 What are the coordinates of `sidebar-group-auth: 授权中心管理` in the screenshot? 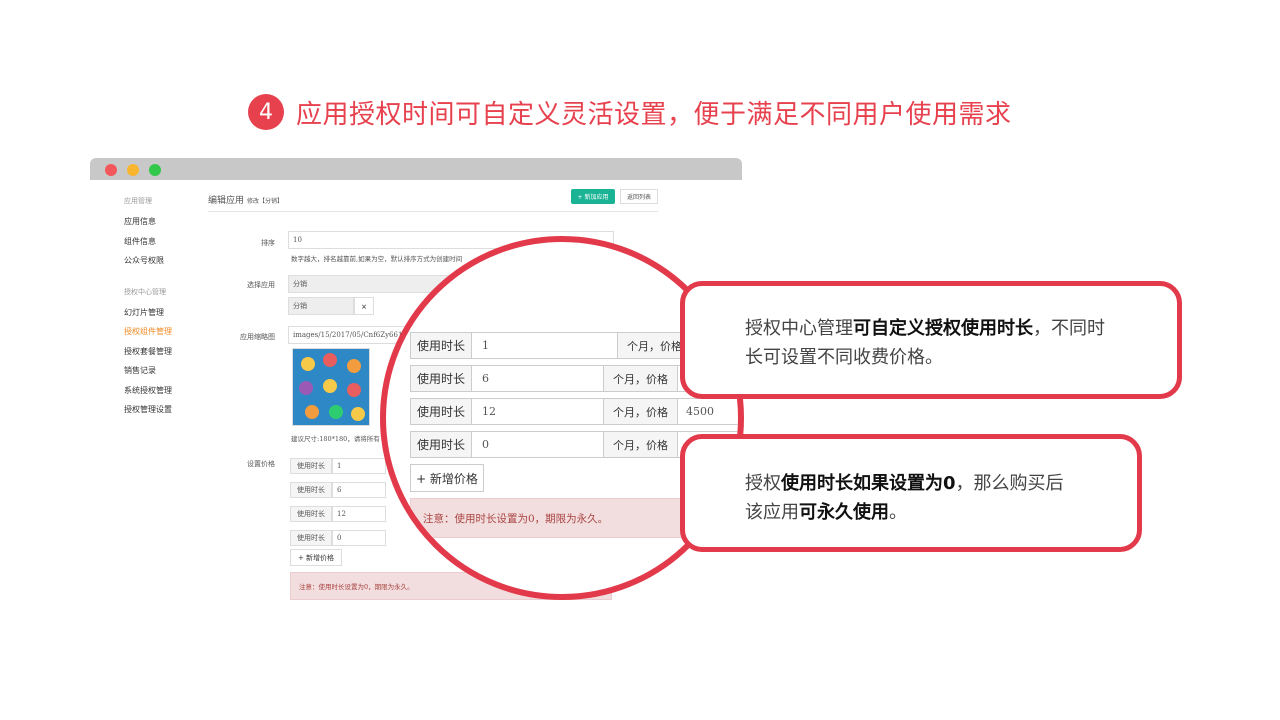 It's located at (145, 291).